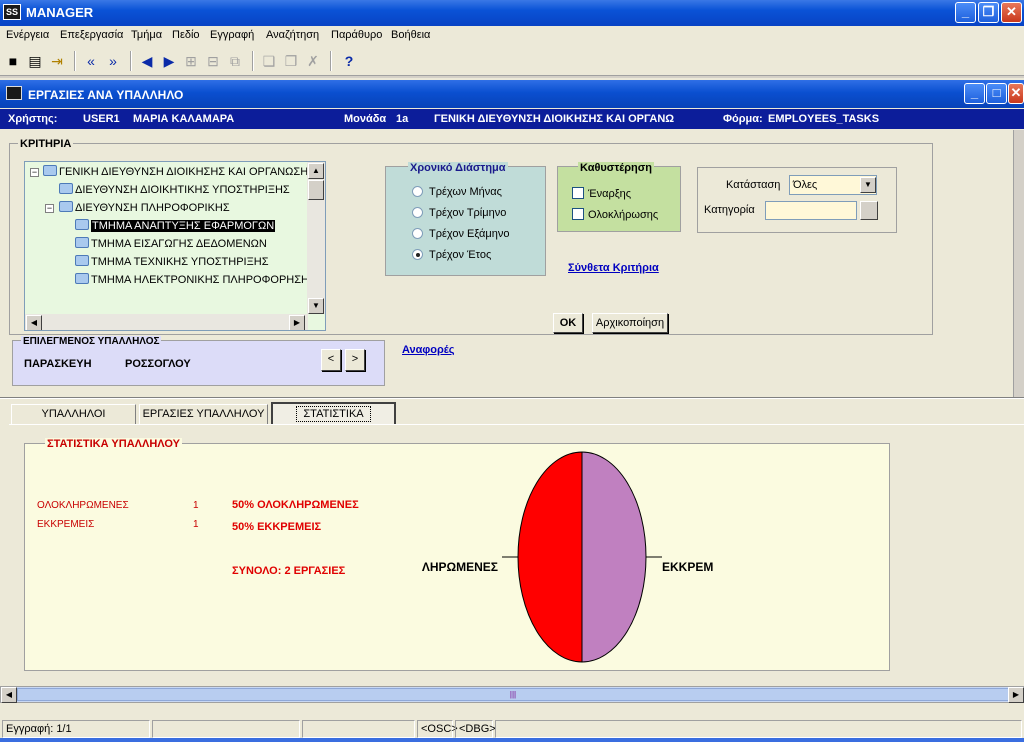  Describe the element at coordinates (417, 254) in the screenshot. I see `radio-selected-icon` at that location.